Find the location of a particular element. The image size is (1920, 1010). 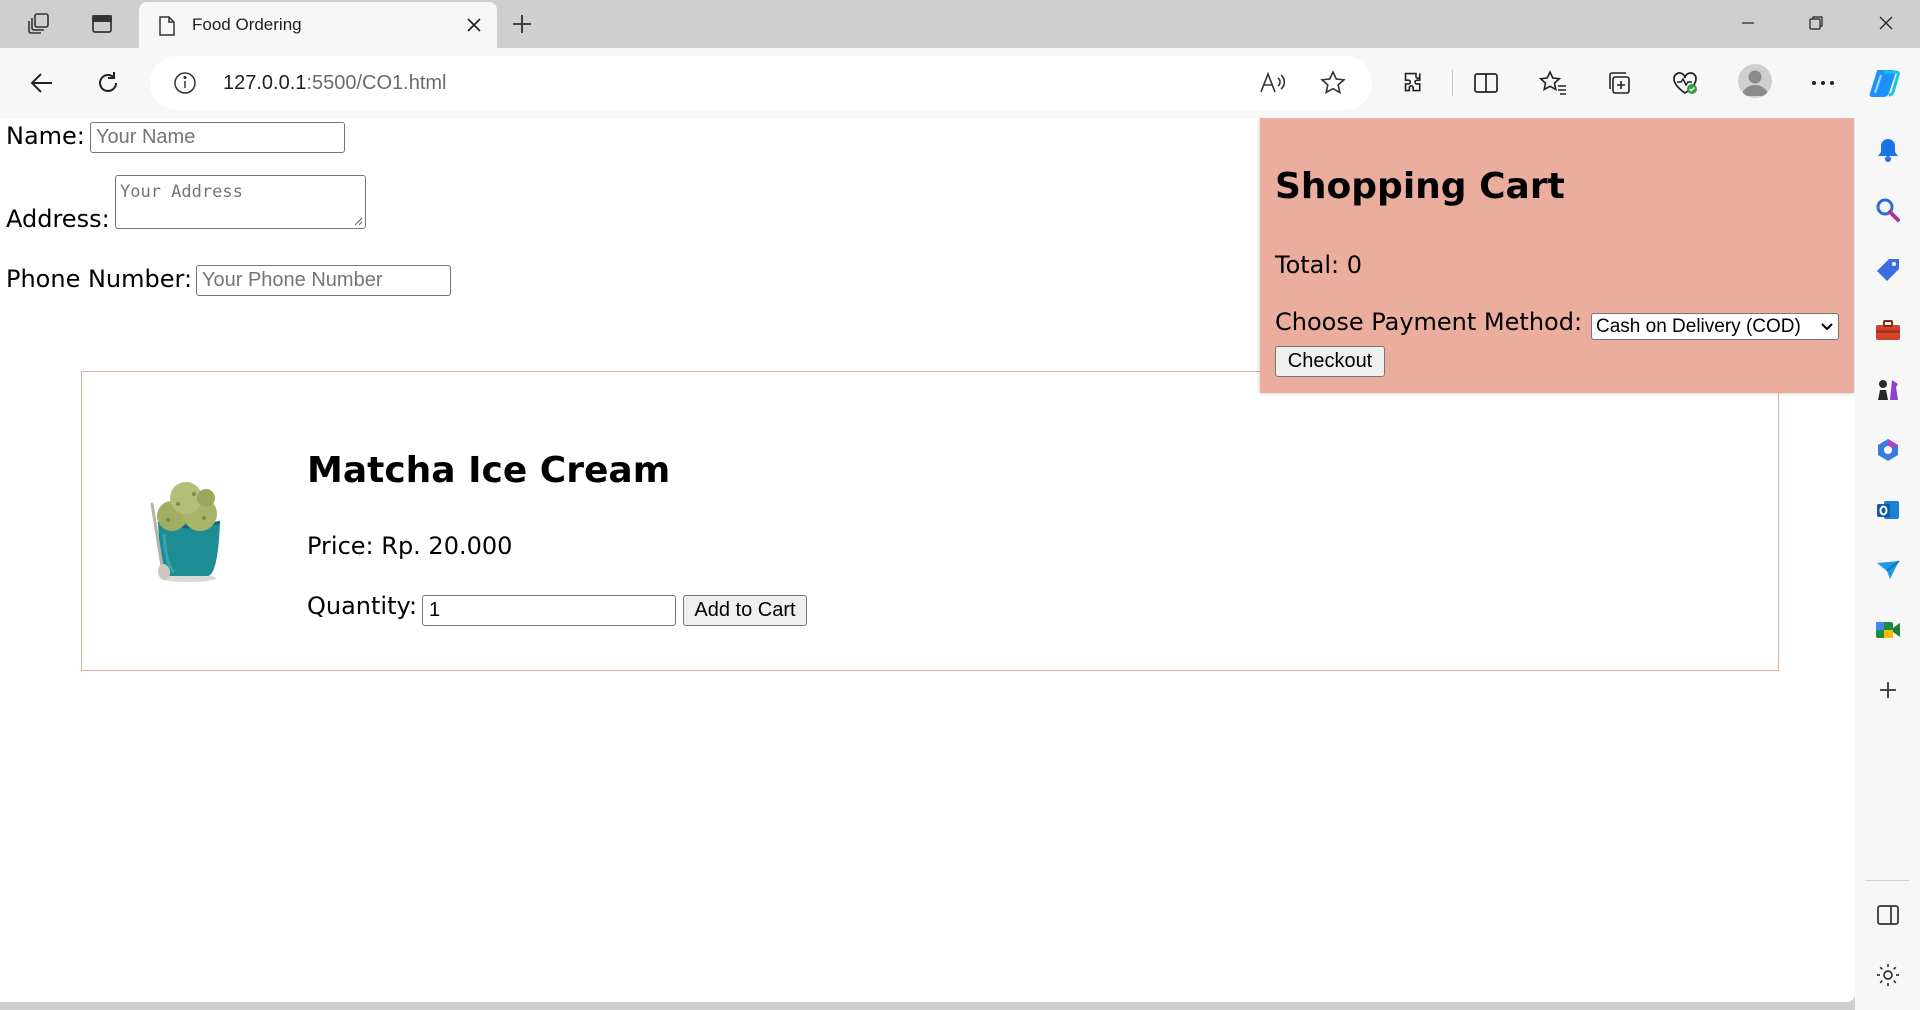

minimize-button is located at coordinates (1748, 23).